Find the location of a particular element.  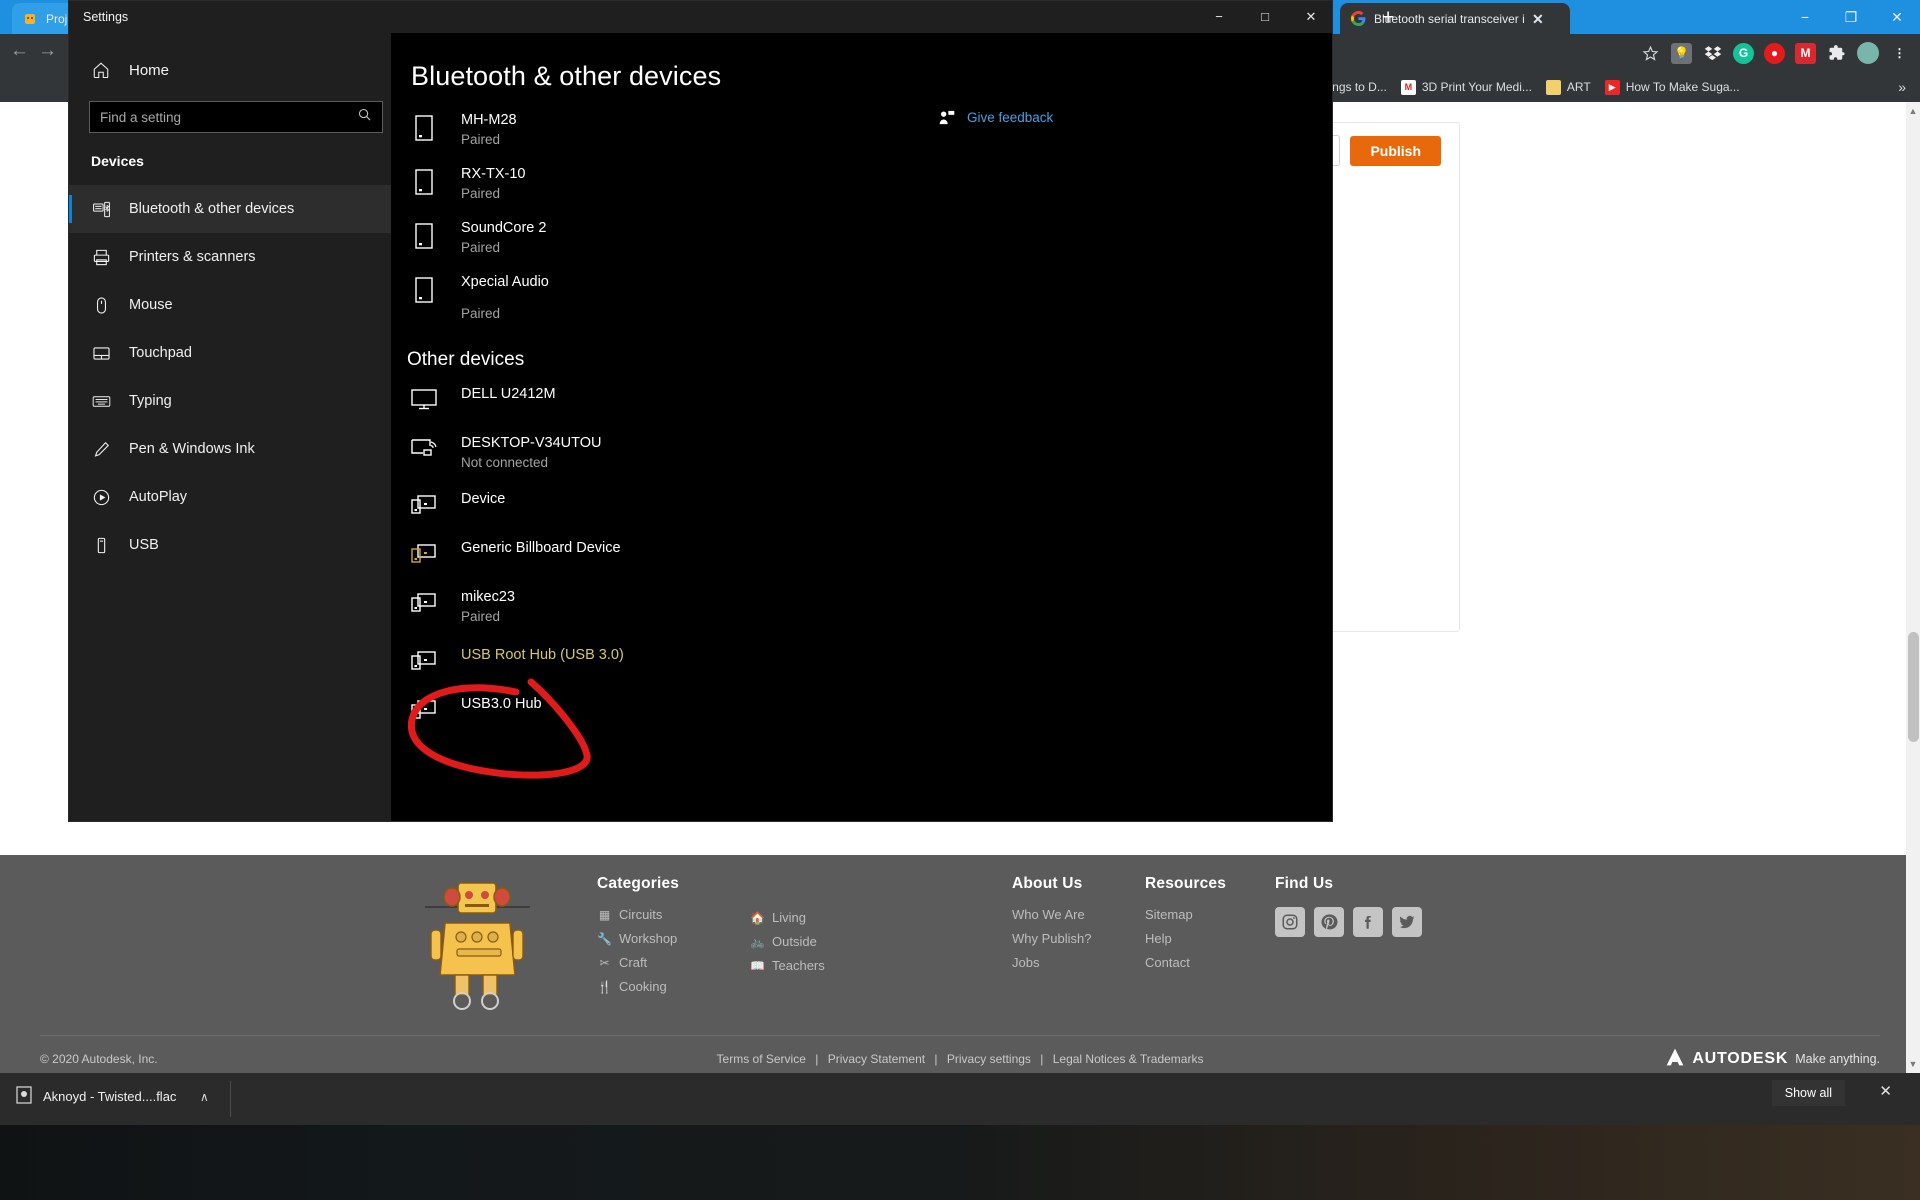

legal-link-privacy-settings: Privacy settings is located at coordinates (989, 1059).